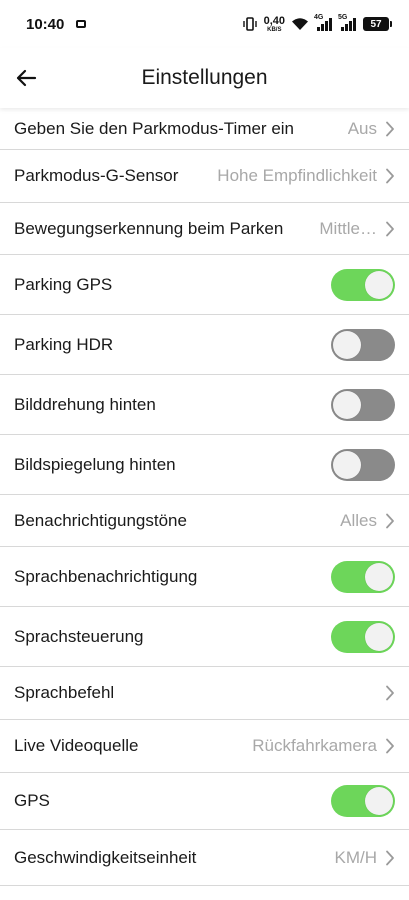 The image size is (409, 900). Describe the element at coordinates (64, 692) in the screenshot. I see `setting-label: Sprachbefehl` at that location.